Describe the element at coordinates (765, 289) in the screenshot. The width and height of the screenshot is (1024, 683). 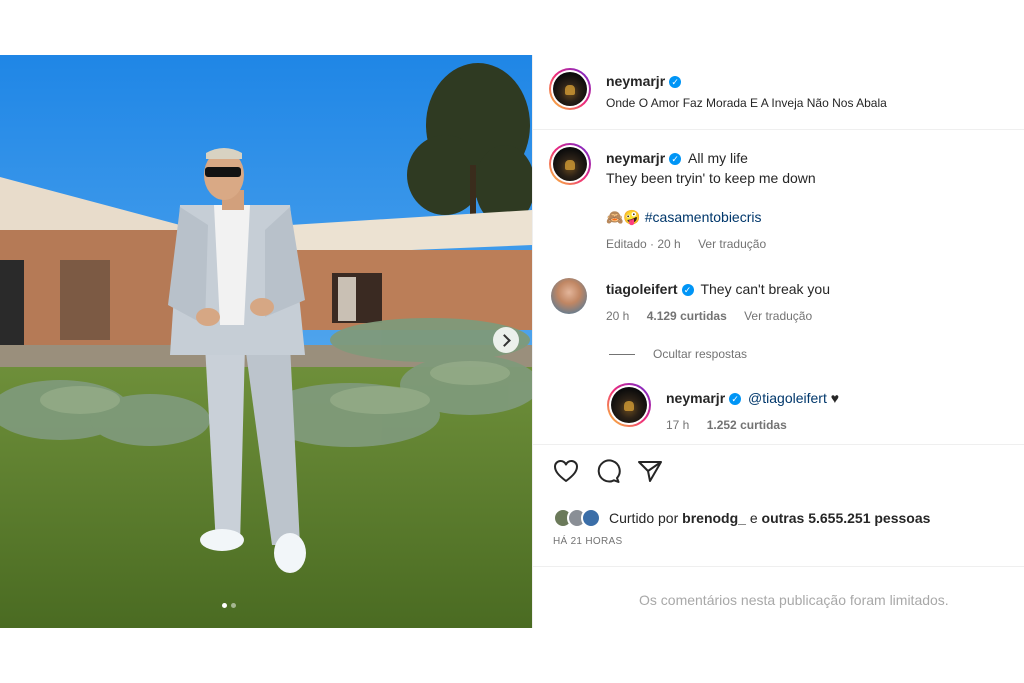
I see `comment-text: They can't break you` at that location.